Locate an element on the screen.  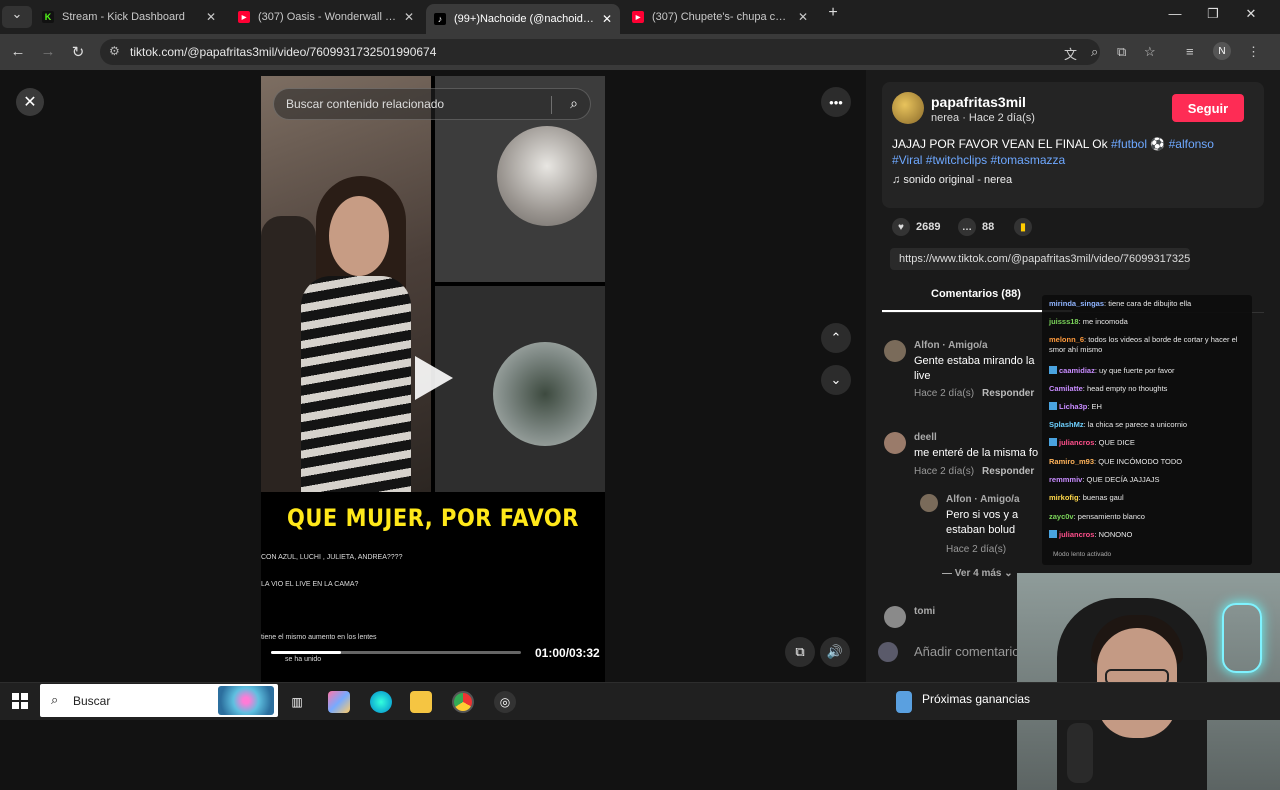
back-arrow-icon: ← is located at coordinates (18, 51).